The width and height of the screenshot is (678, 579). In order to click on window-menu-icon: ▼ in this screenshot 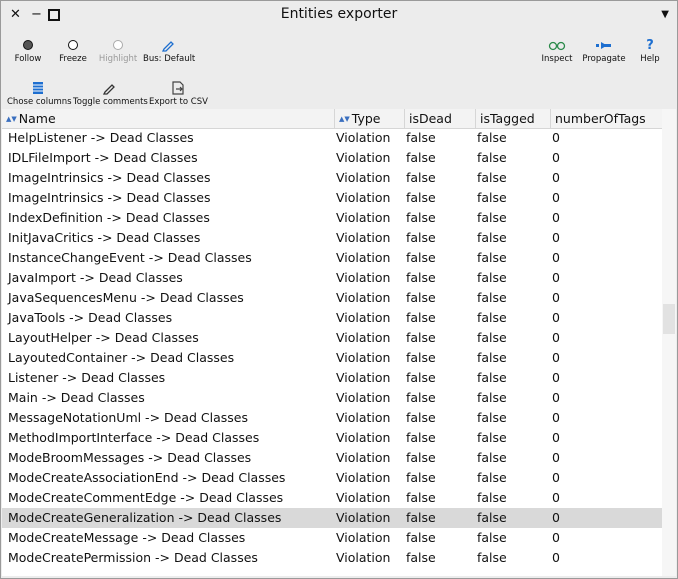, I will do `click(665, 14)`.